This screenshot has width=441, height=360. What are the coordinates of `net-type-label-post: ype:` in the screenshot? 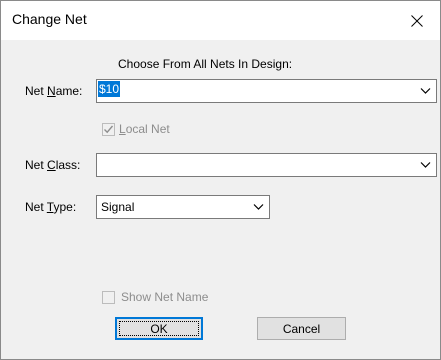 It's located at (65, 207).